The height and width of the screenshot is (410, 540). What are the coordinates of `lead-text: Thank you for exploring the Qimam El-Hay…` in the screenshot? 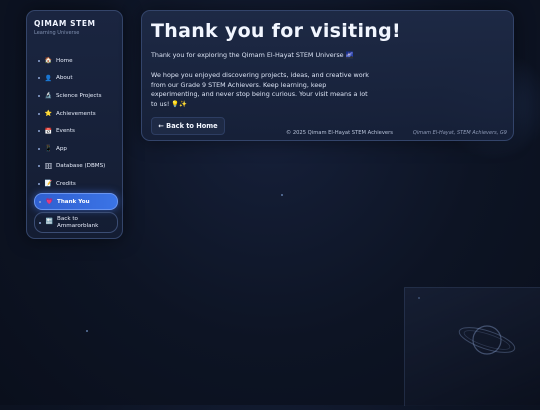 It's located at (252, 55).